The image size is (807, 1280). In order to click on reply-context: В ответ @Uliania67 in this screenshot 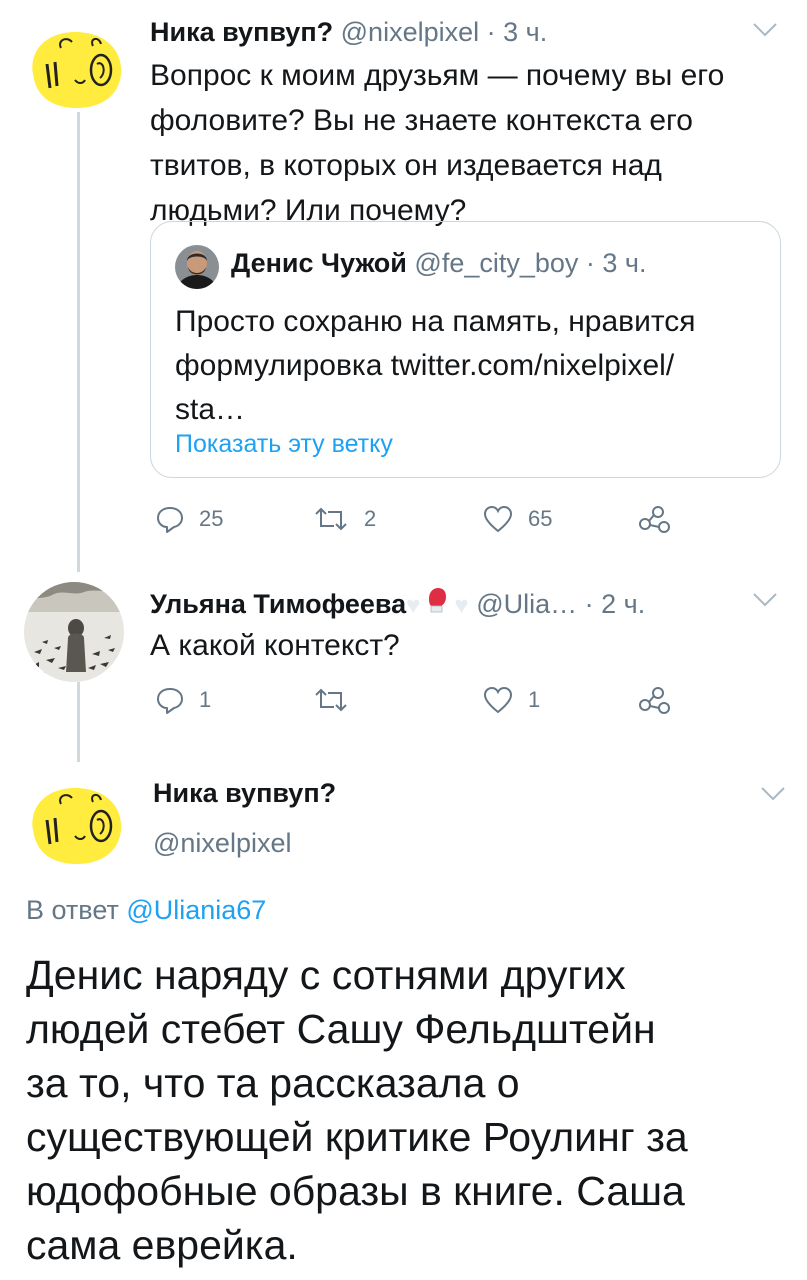, I will do `click(146, 910)`.